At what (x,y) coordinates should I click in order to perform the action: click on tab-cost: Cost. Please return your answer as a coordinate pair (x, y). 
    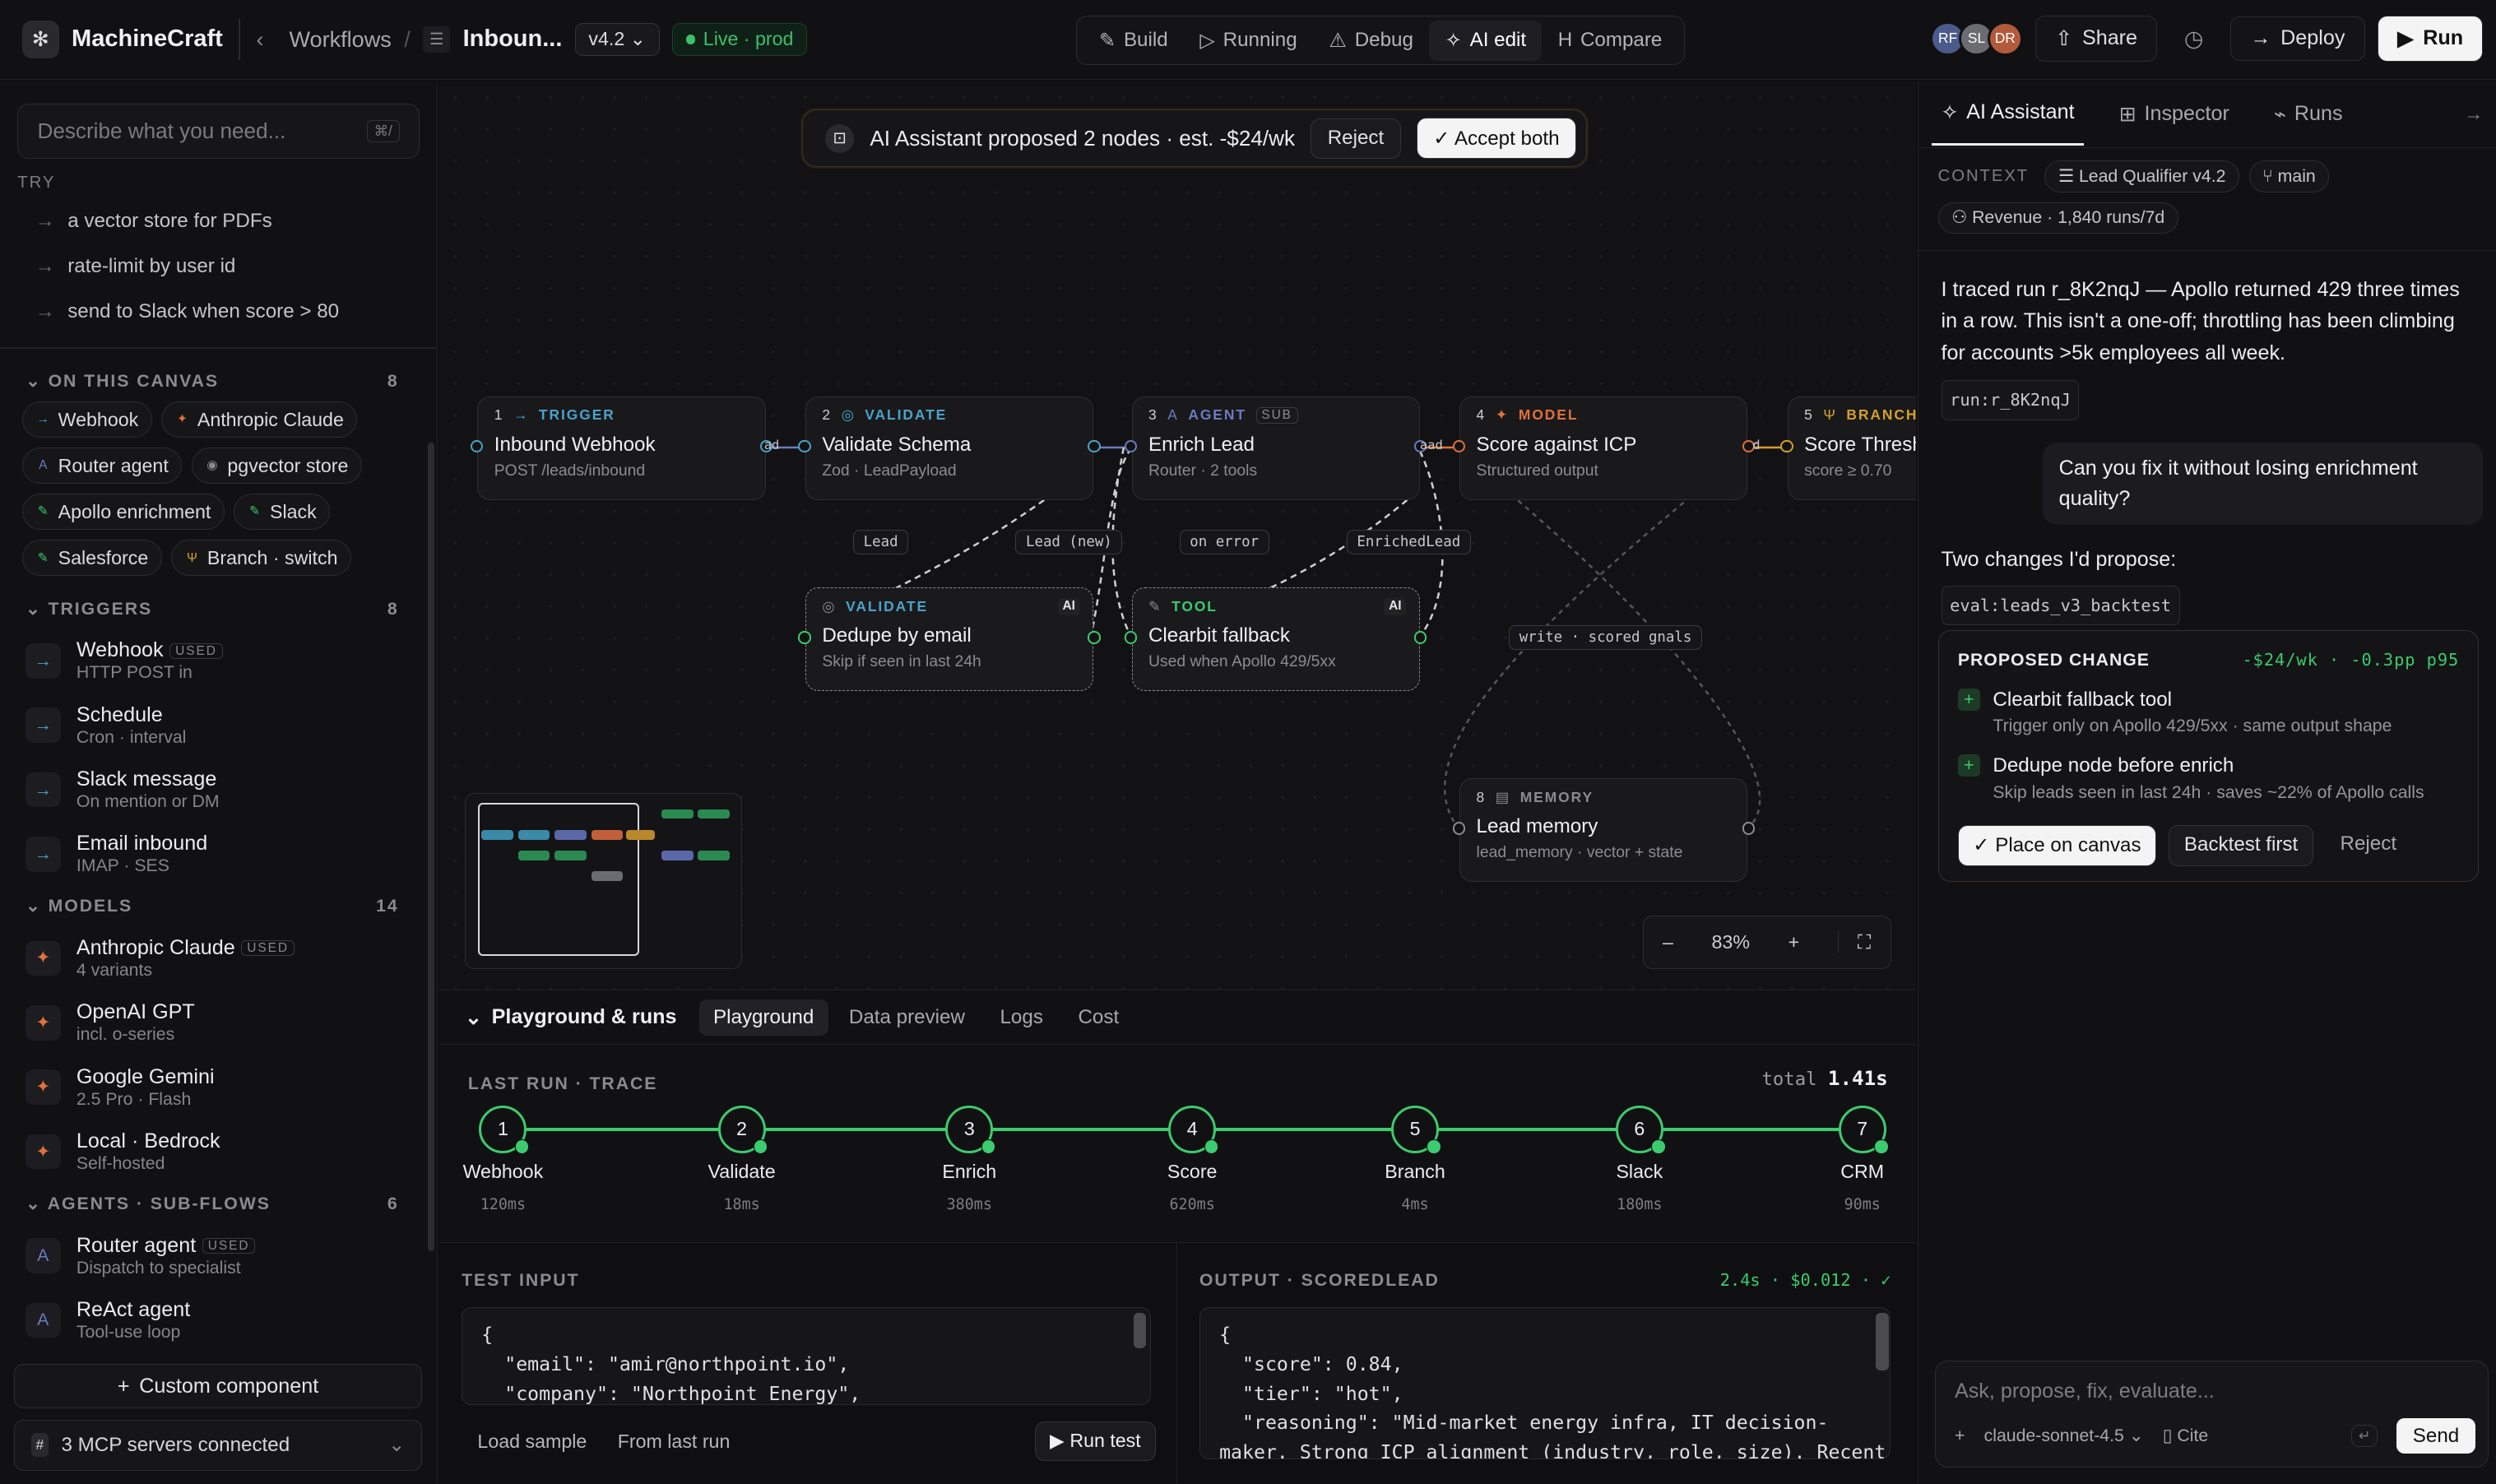
    Looking at the image, I should click on (1099, 1017).